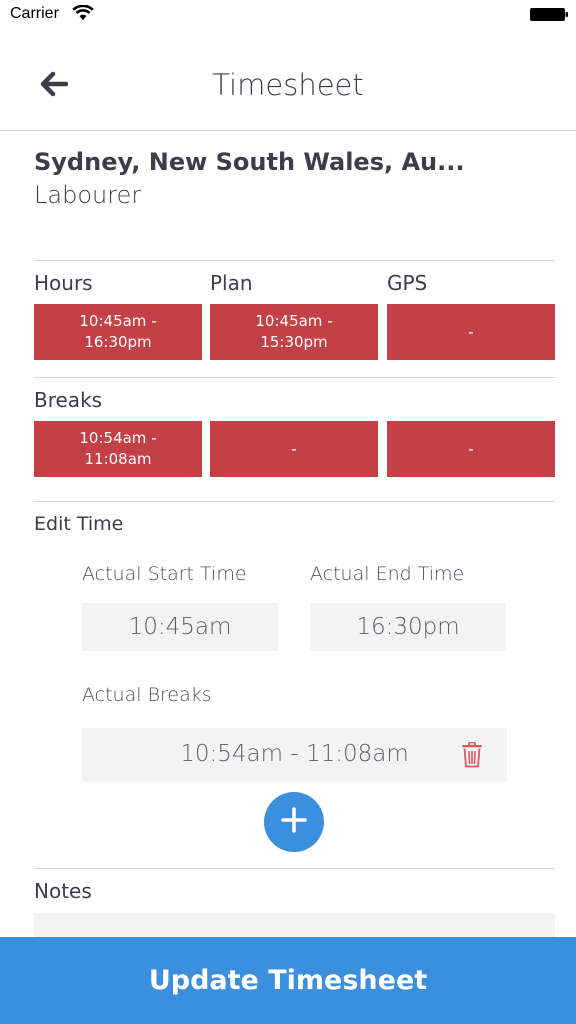 The width and height of the screenshot is (576, 1024). Describe the element at coordinates (294, 449) in the screenshot. I see `break-value-plan: -` at that location.